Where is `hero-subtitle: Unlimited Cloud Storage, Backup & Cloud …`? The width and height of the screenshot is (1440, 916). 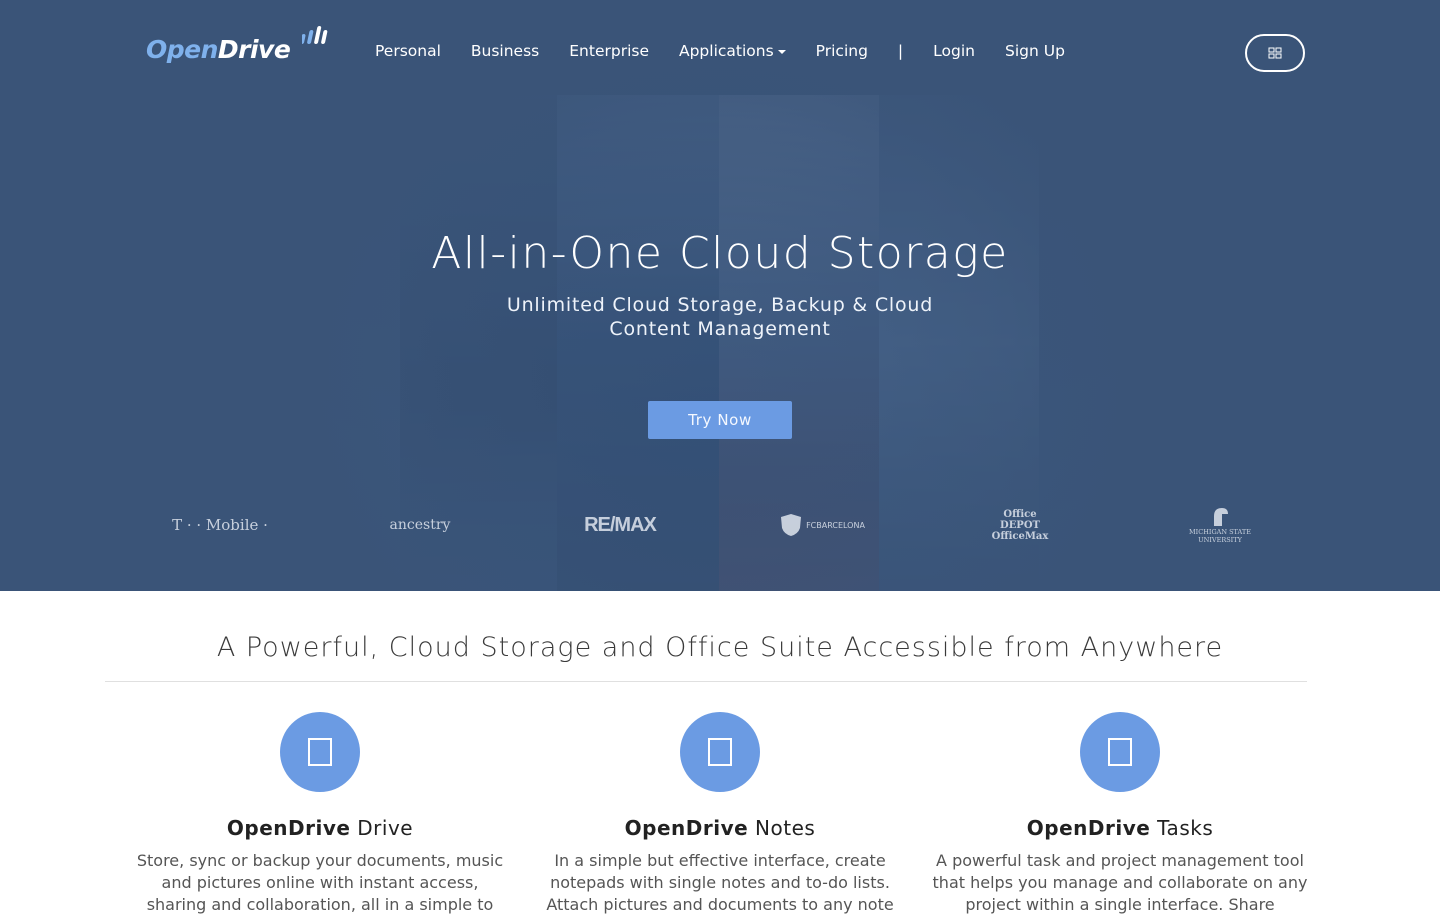
hero-subtitle: Unlimited Cloud Storage, Backup & Cloud … is located at coordinates (720, 317).